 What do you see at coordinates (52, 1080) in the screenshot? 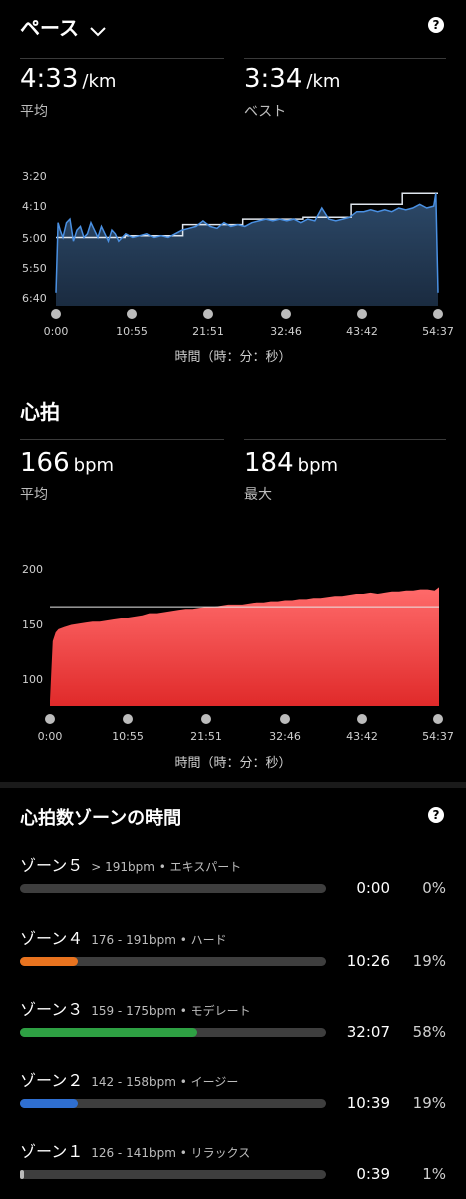
I see `zone-name: ゾーン２` at bounding box center [52, 1080].